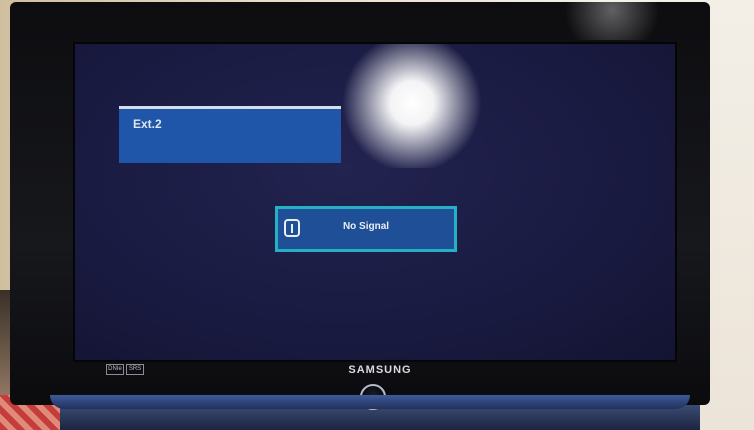 This screenshot has height=430, width=754. I want to click on source-label: Ext.2, so click(147, 124).